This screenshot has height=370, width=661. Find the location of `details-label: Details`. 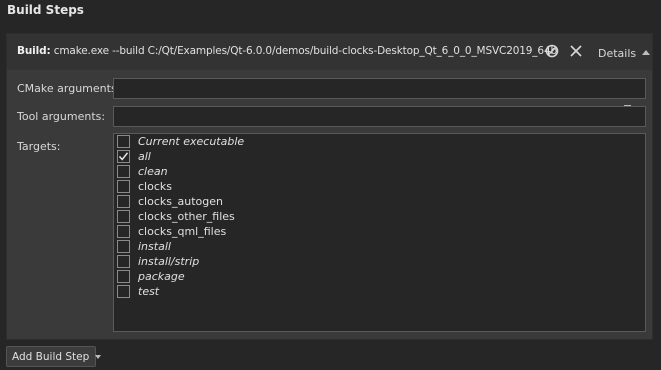

details-label: Details is located at coordinates (617, 53).